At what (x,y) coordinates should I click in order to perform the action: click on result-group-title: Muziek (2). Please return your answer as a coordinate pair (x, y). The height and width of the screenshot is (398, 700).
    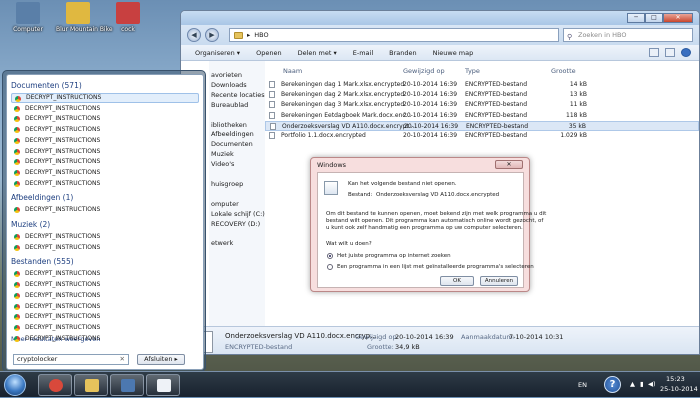
    Looking at the image, I should click on (30, 224).